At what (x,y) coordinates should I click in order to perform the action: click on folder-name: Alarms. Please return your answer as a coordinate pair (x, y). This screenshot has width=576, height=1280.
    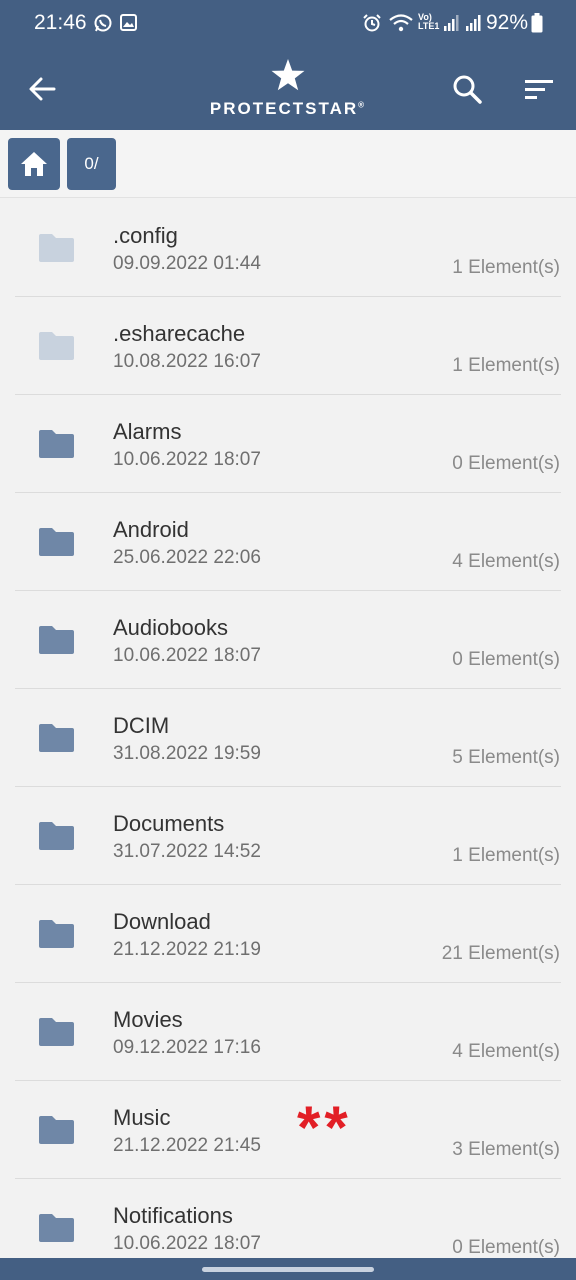
    Looking at the image, I should click on (147, 431).